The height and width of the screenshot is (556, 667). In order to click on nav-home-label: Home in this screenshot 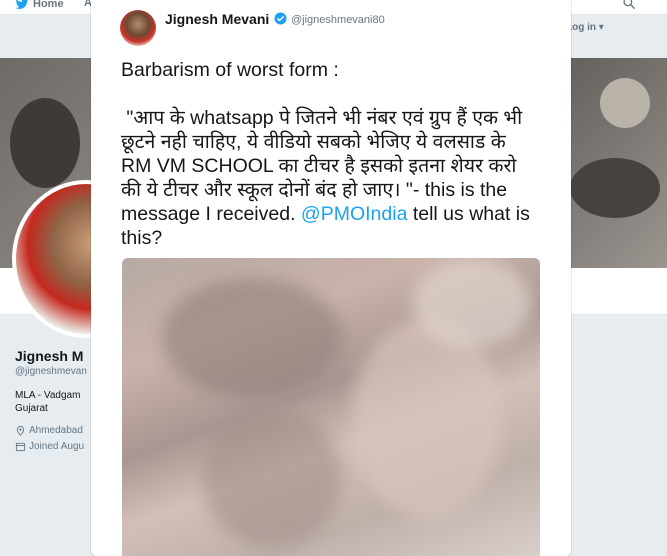, I will do `click(48, 5)`.